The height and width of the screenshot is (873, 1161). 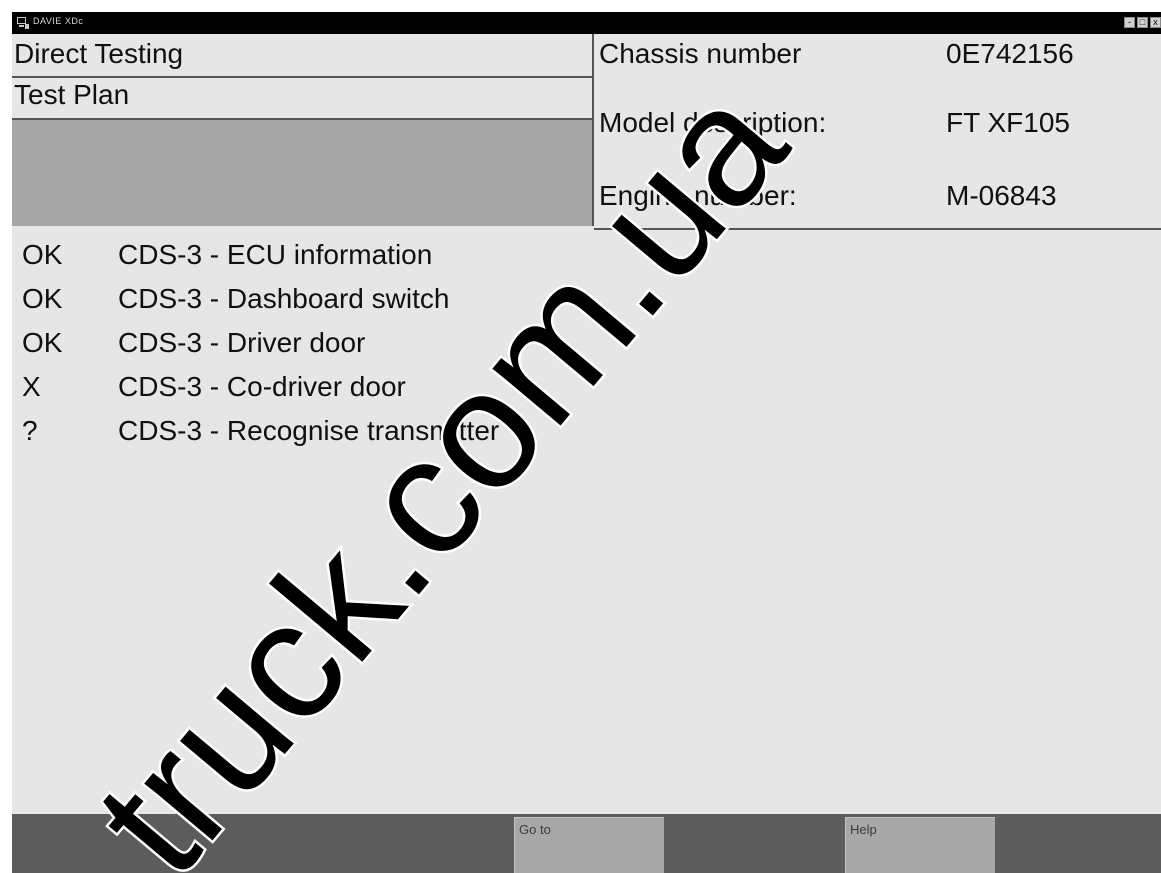 I want to click on engine-number-label: Engine number:, so click(x=698, y=195).